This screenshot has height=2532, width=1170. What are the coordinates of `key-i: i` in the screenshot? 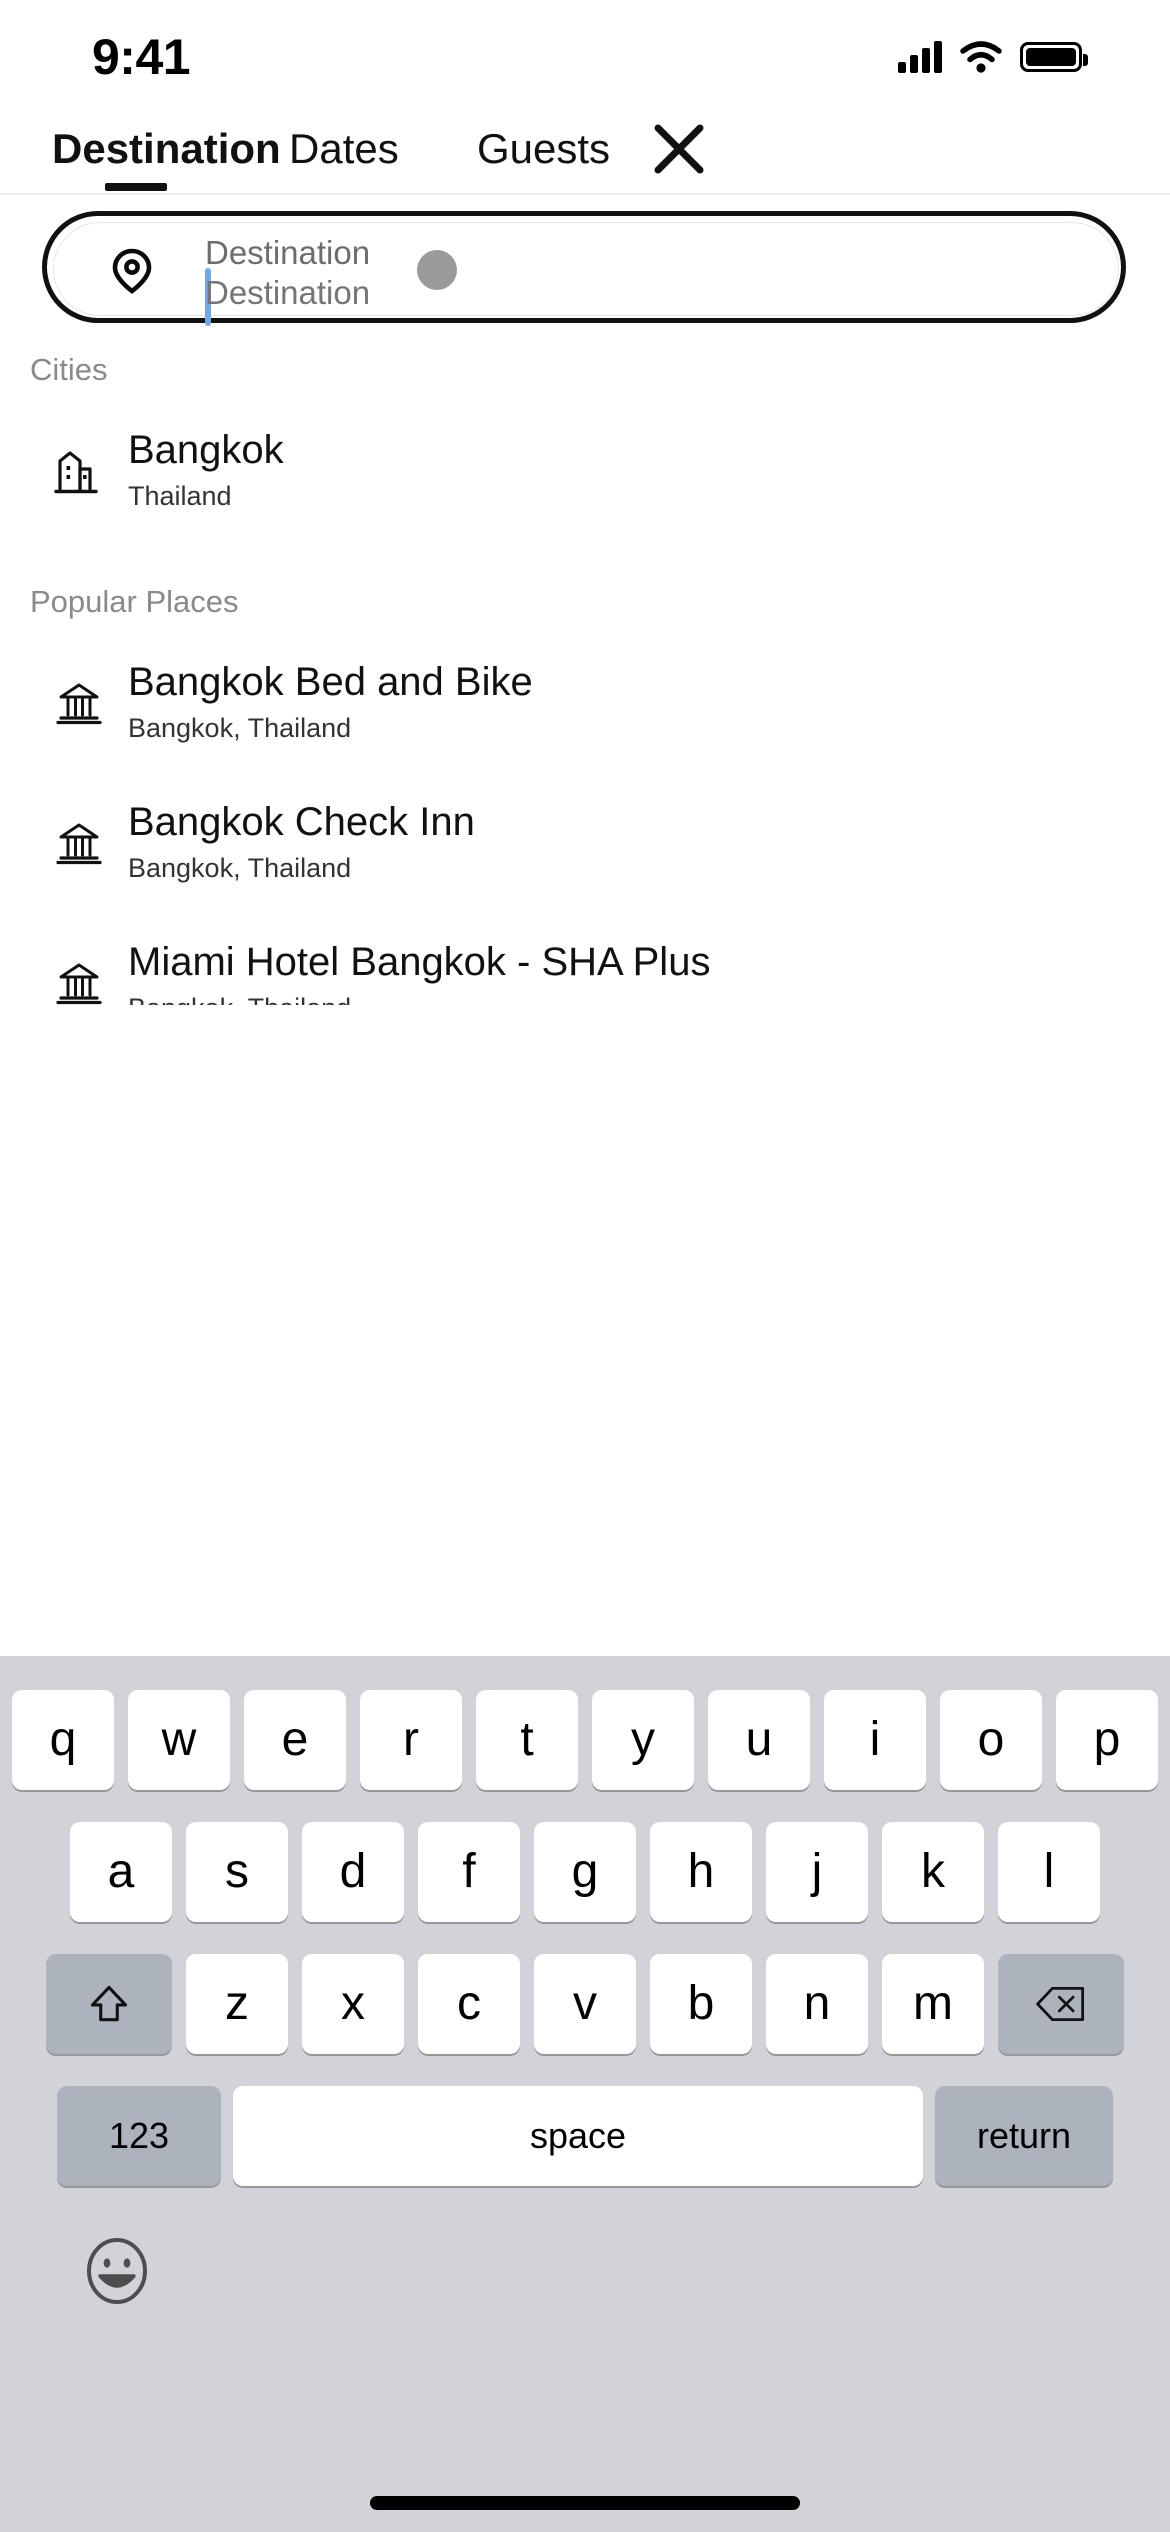 It's located at (875, 1740).